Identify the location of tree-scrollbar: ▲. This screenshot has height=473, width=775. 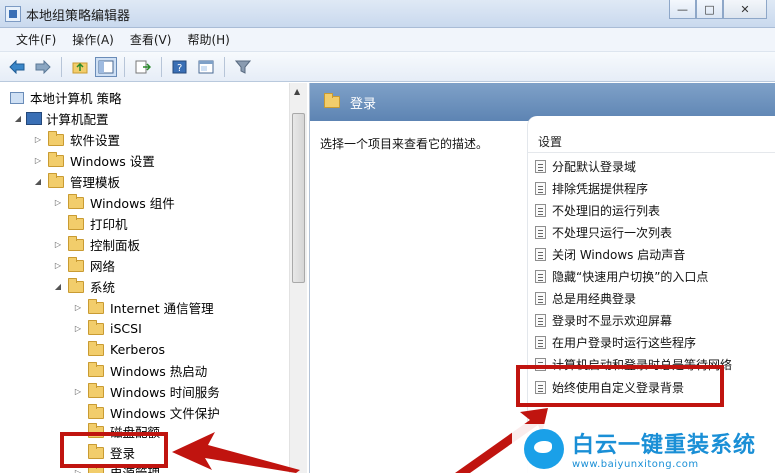
(298, 278).